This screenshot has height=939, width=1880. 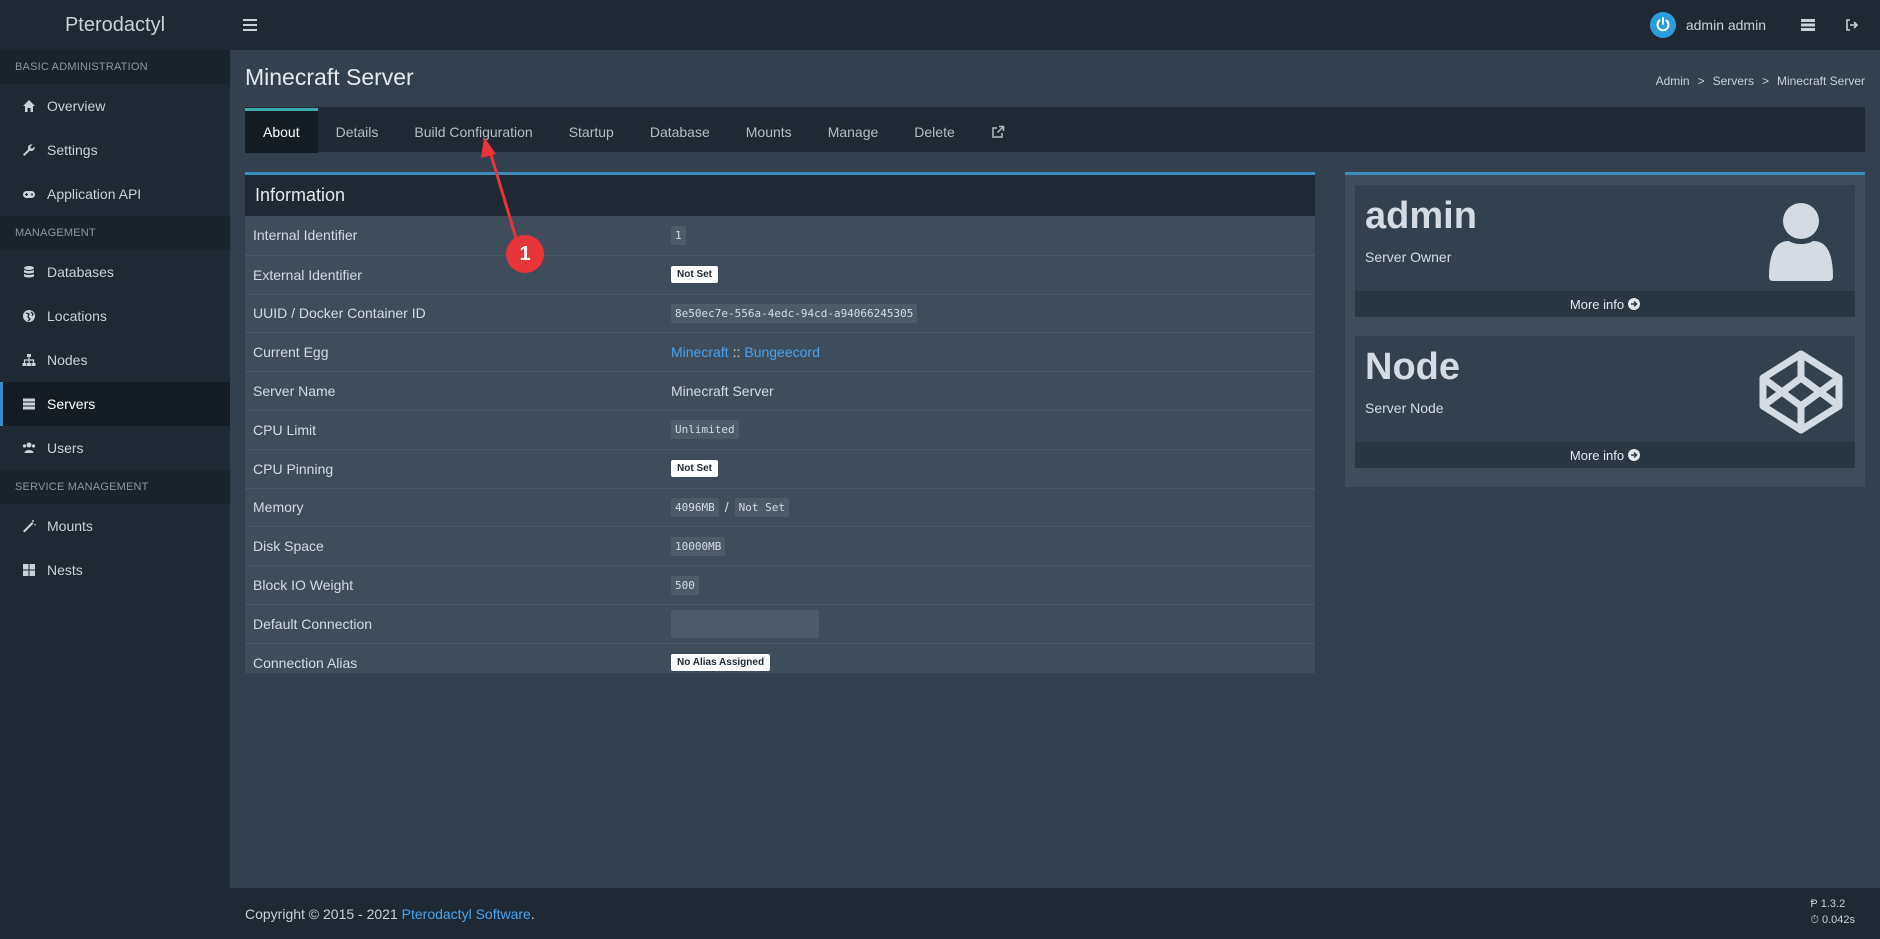 I want to click on breadcrumb-current: Minecraft Server, so click(x=1820, y=81).